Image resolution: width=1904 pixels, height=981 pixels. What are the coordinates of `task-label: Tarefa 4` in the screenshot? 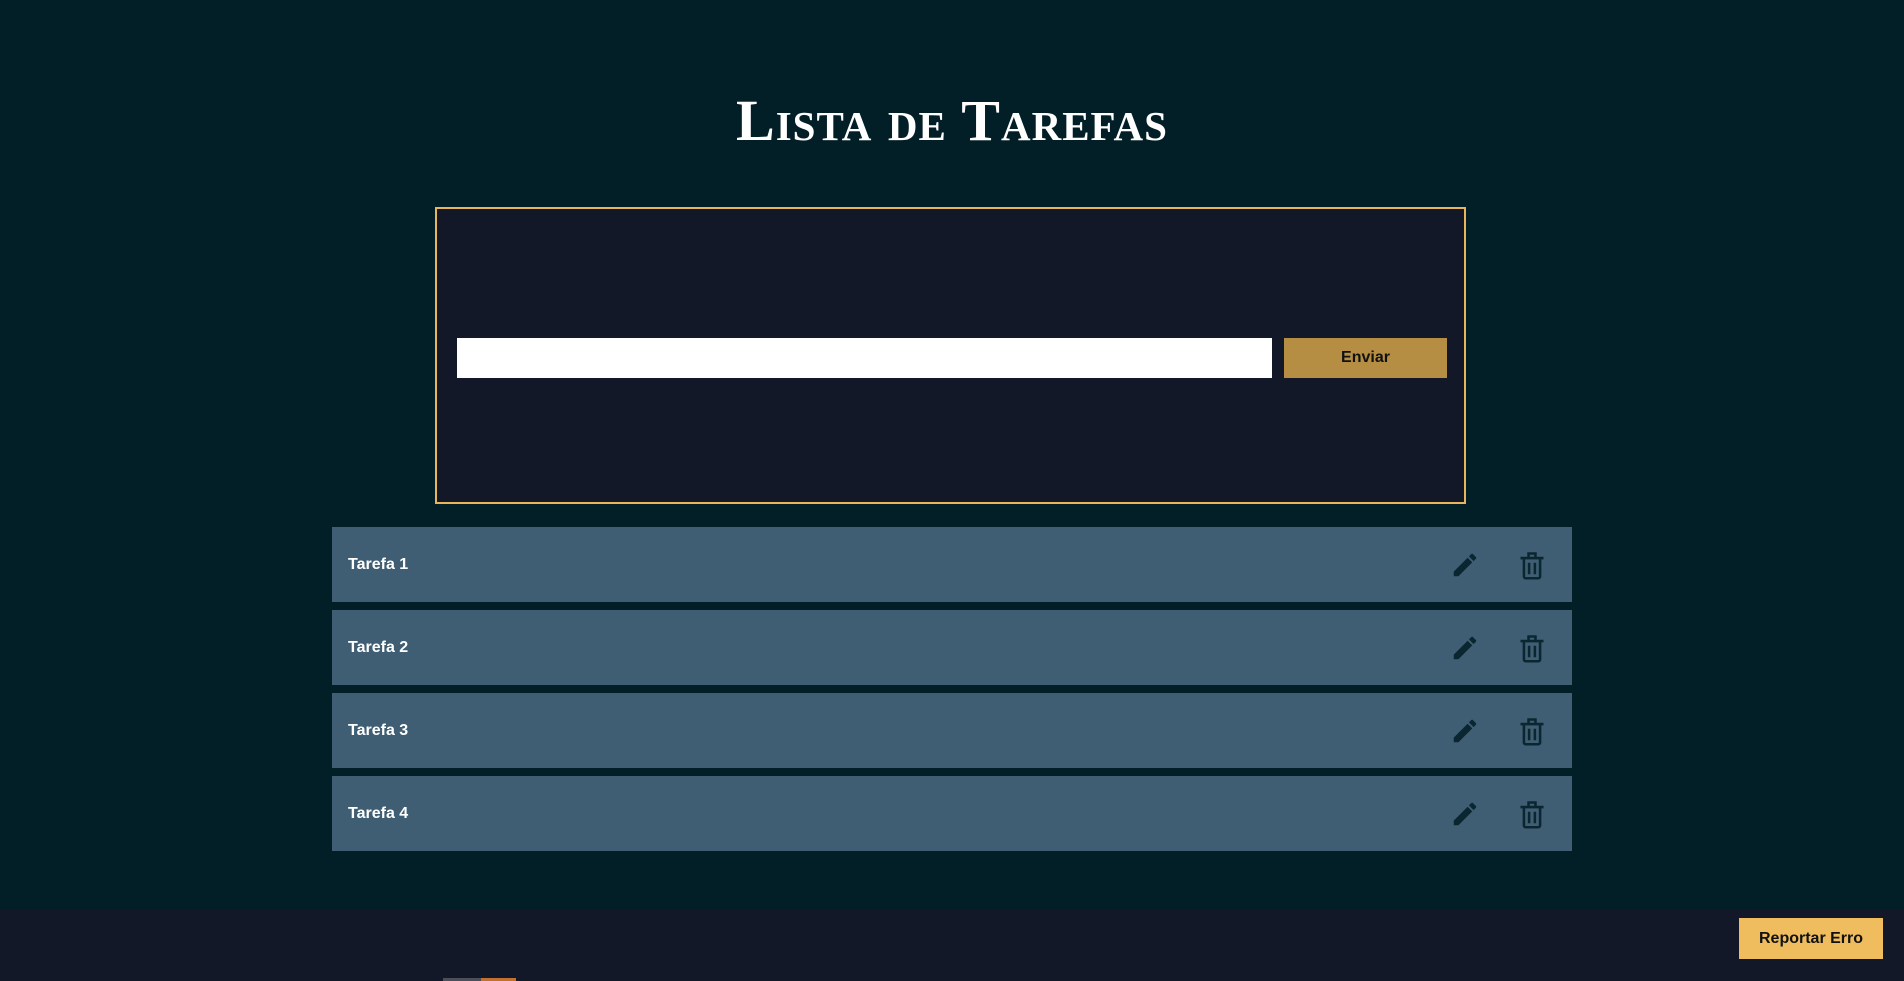 It's located at (378, 813).